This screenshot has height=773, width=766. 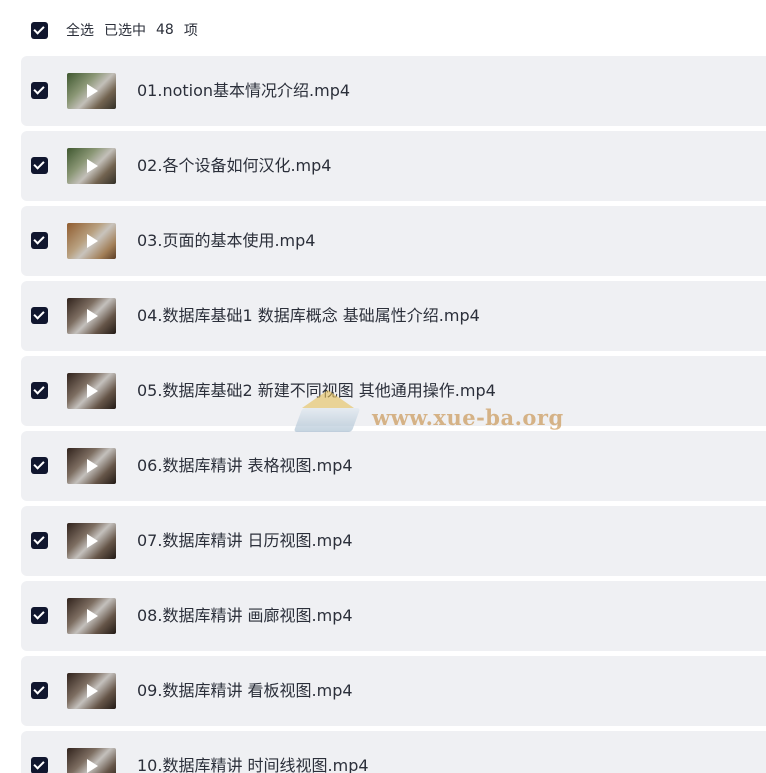 What do you see at coordinates (393, 241) in the screenshot?
I see `file-row: 03.页面的基本使用.mp4` at bounding box center [393, 241].